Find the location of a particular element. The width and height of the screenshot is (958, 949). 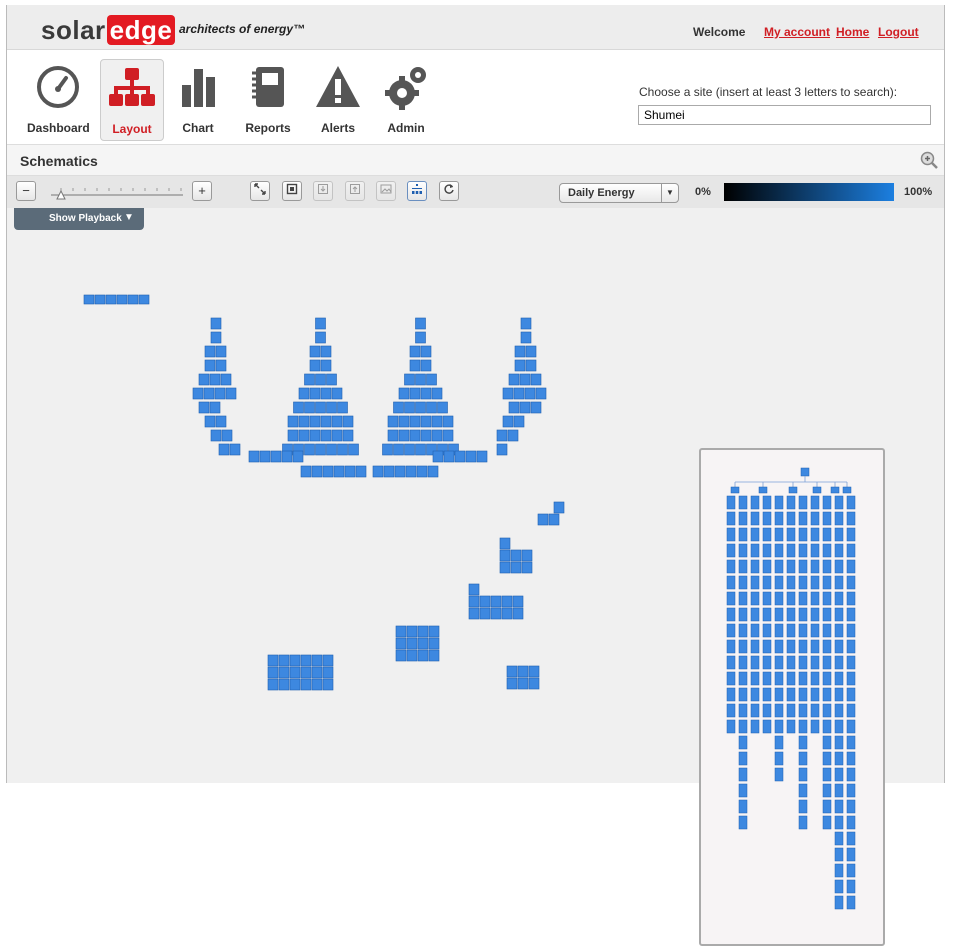

zoom-in-button: + is located at coordinates (202, 191).